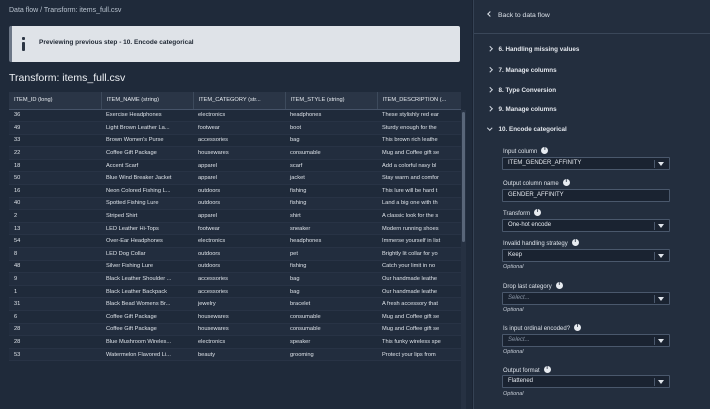 The width and height of the screenshot is (710, 409). What do you see at coordinates (147, 101) in the screenshot?
I see `column-header: ITEM_NAME (string)` at bounding box center [147, 101].